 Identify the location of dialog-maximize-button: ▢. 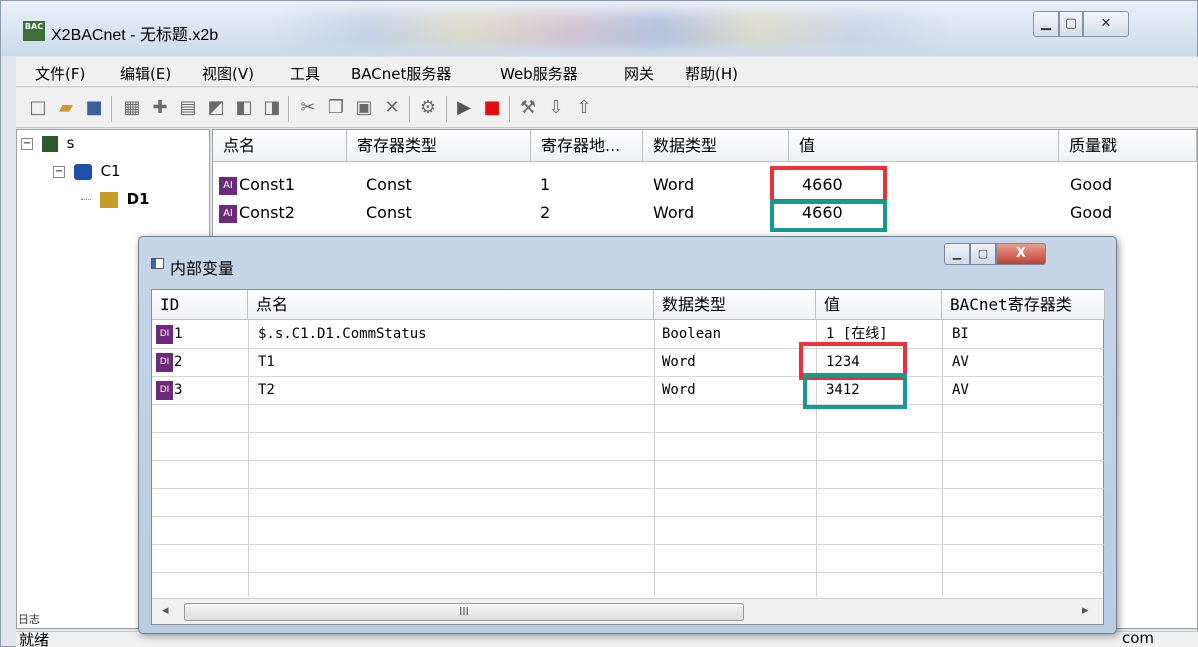
(983, 254).